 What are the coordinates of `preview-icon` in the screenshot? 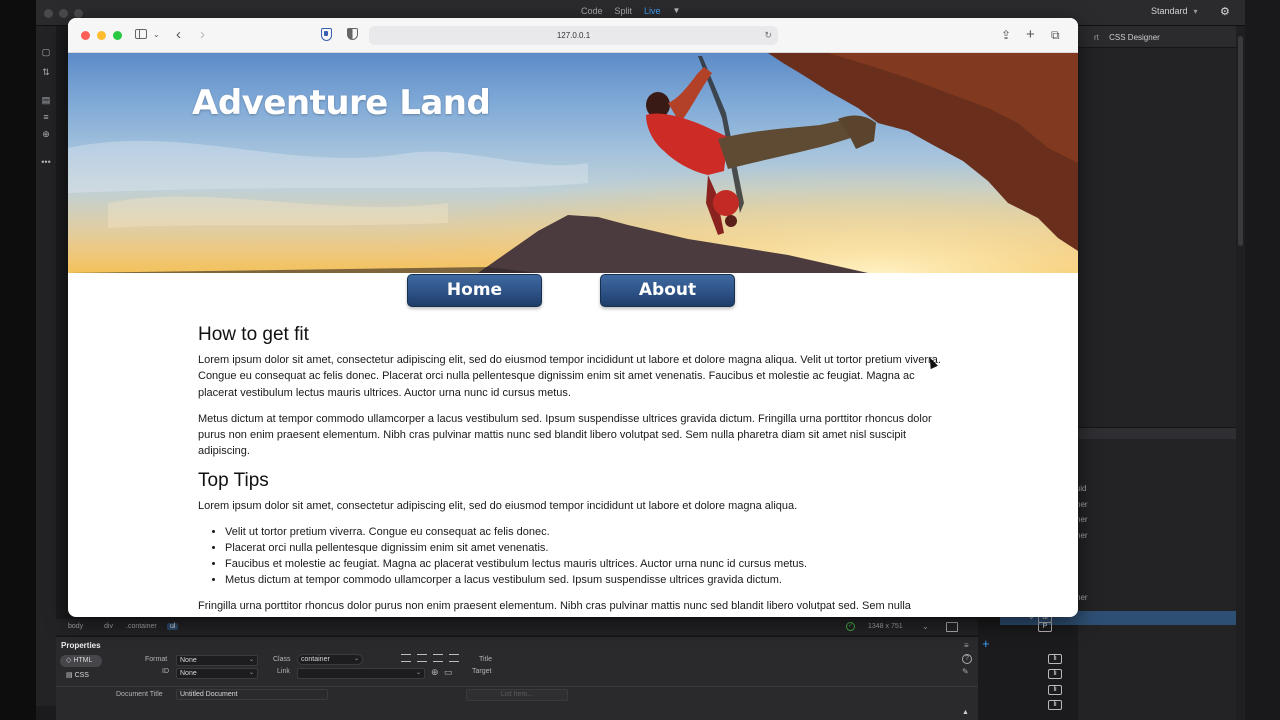 It's located at (952, 627).